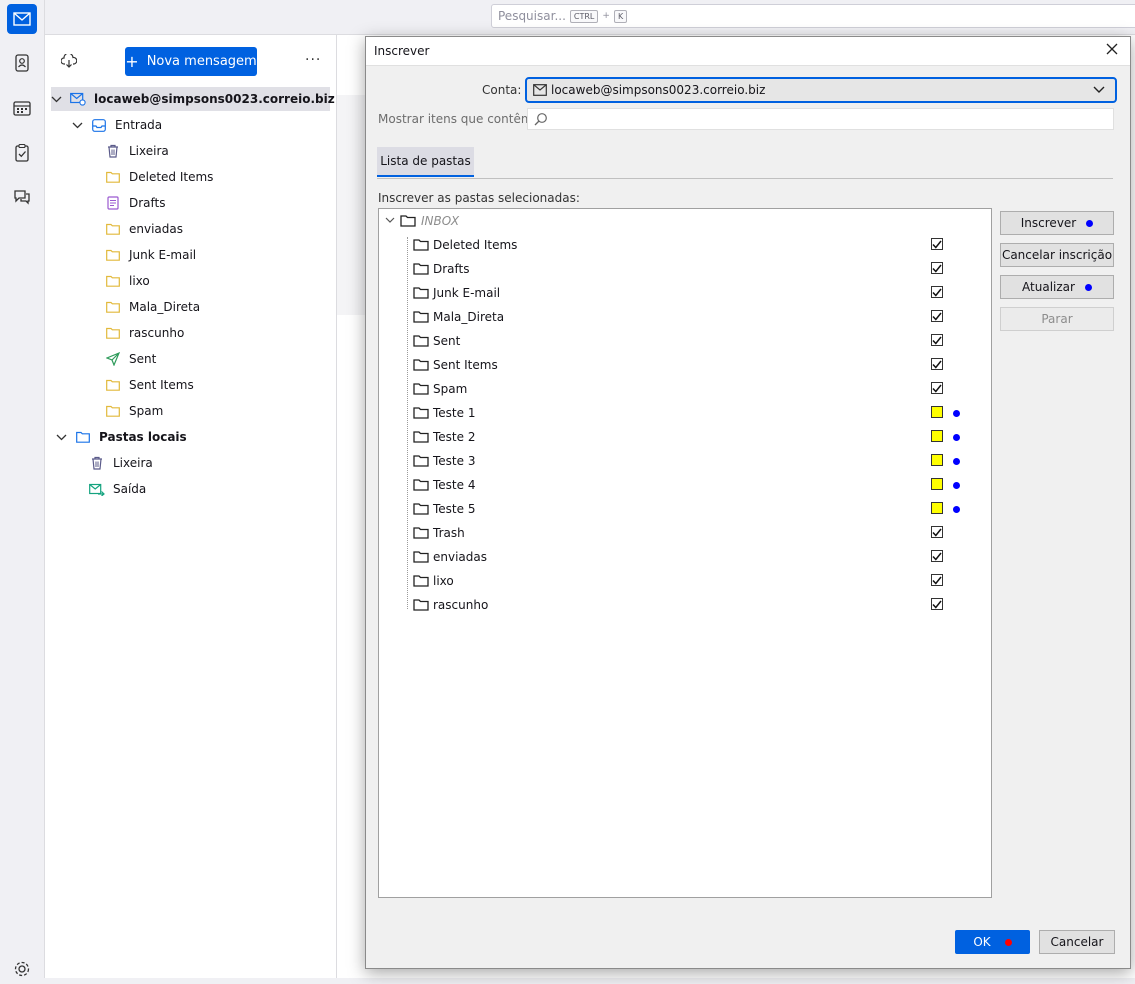 The image size is (1135, 984). Describe the element at coordinates (22, 969) in the screenshot. I see `settings-icon` at that location.